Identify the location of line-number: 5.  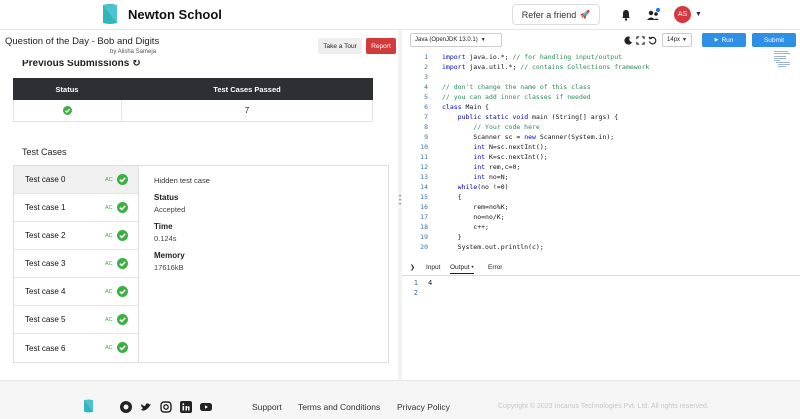
(426, 97).